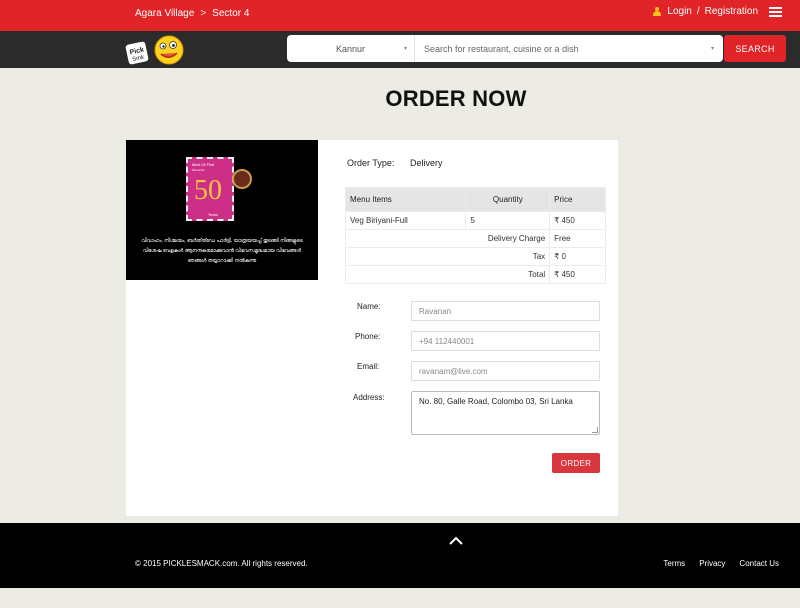  What do you see at coordinates (230, 13) in the screenshot?
I see `breadcrumb-sector: Sector 4` at bounding box center [230, 13].